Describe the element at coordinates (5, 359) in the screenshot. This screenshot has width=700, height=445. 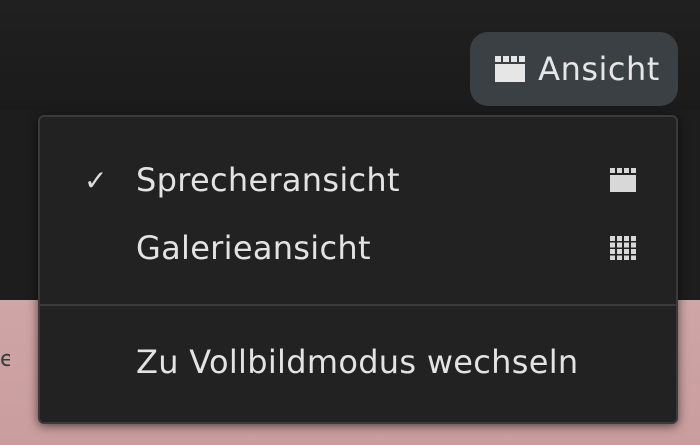
I see `background-edge-text: e` at that location.